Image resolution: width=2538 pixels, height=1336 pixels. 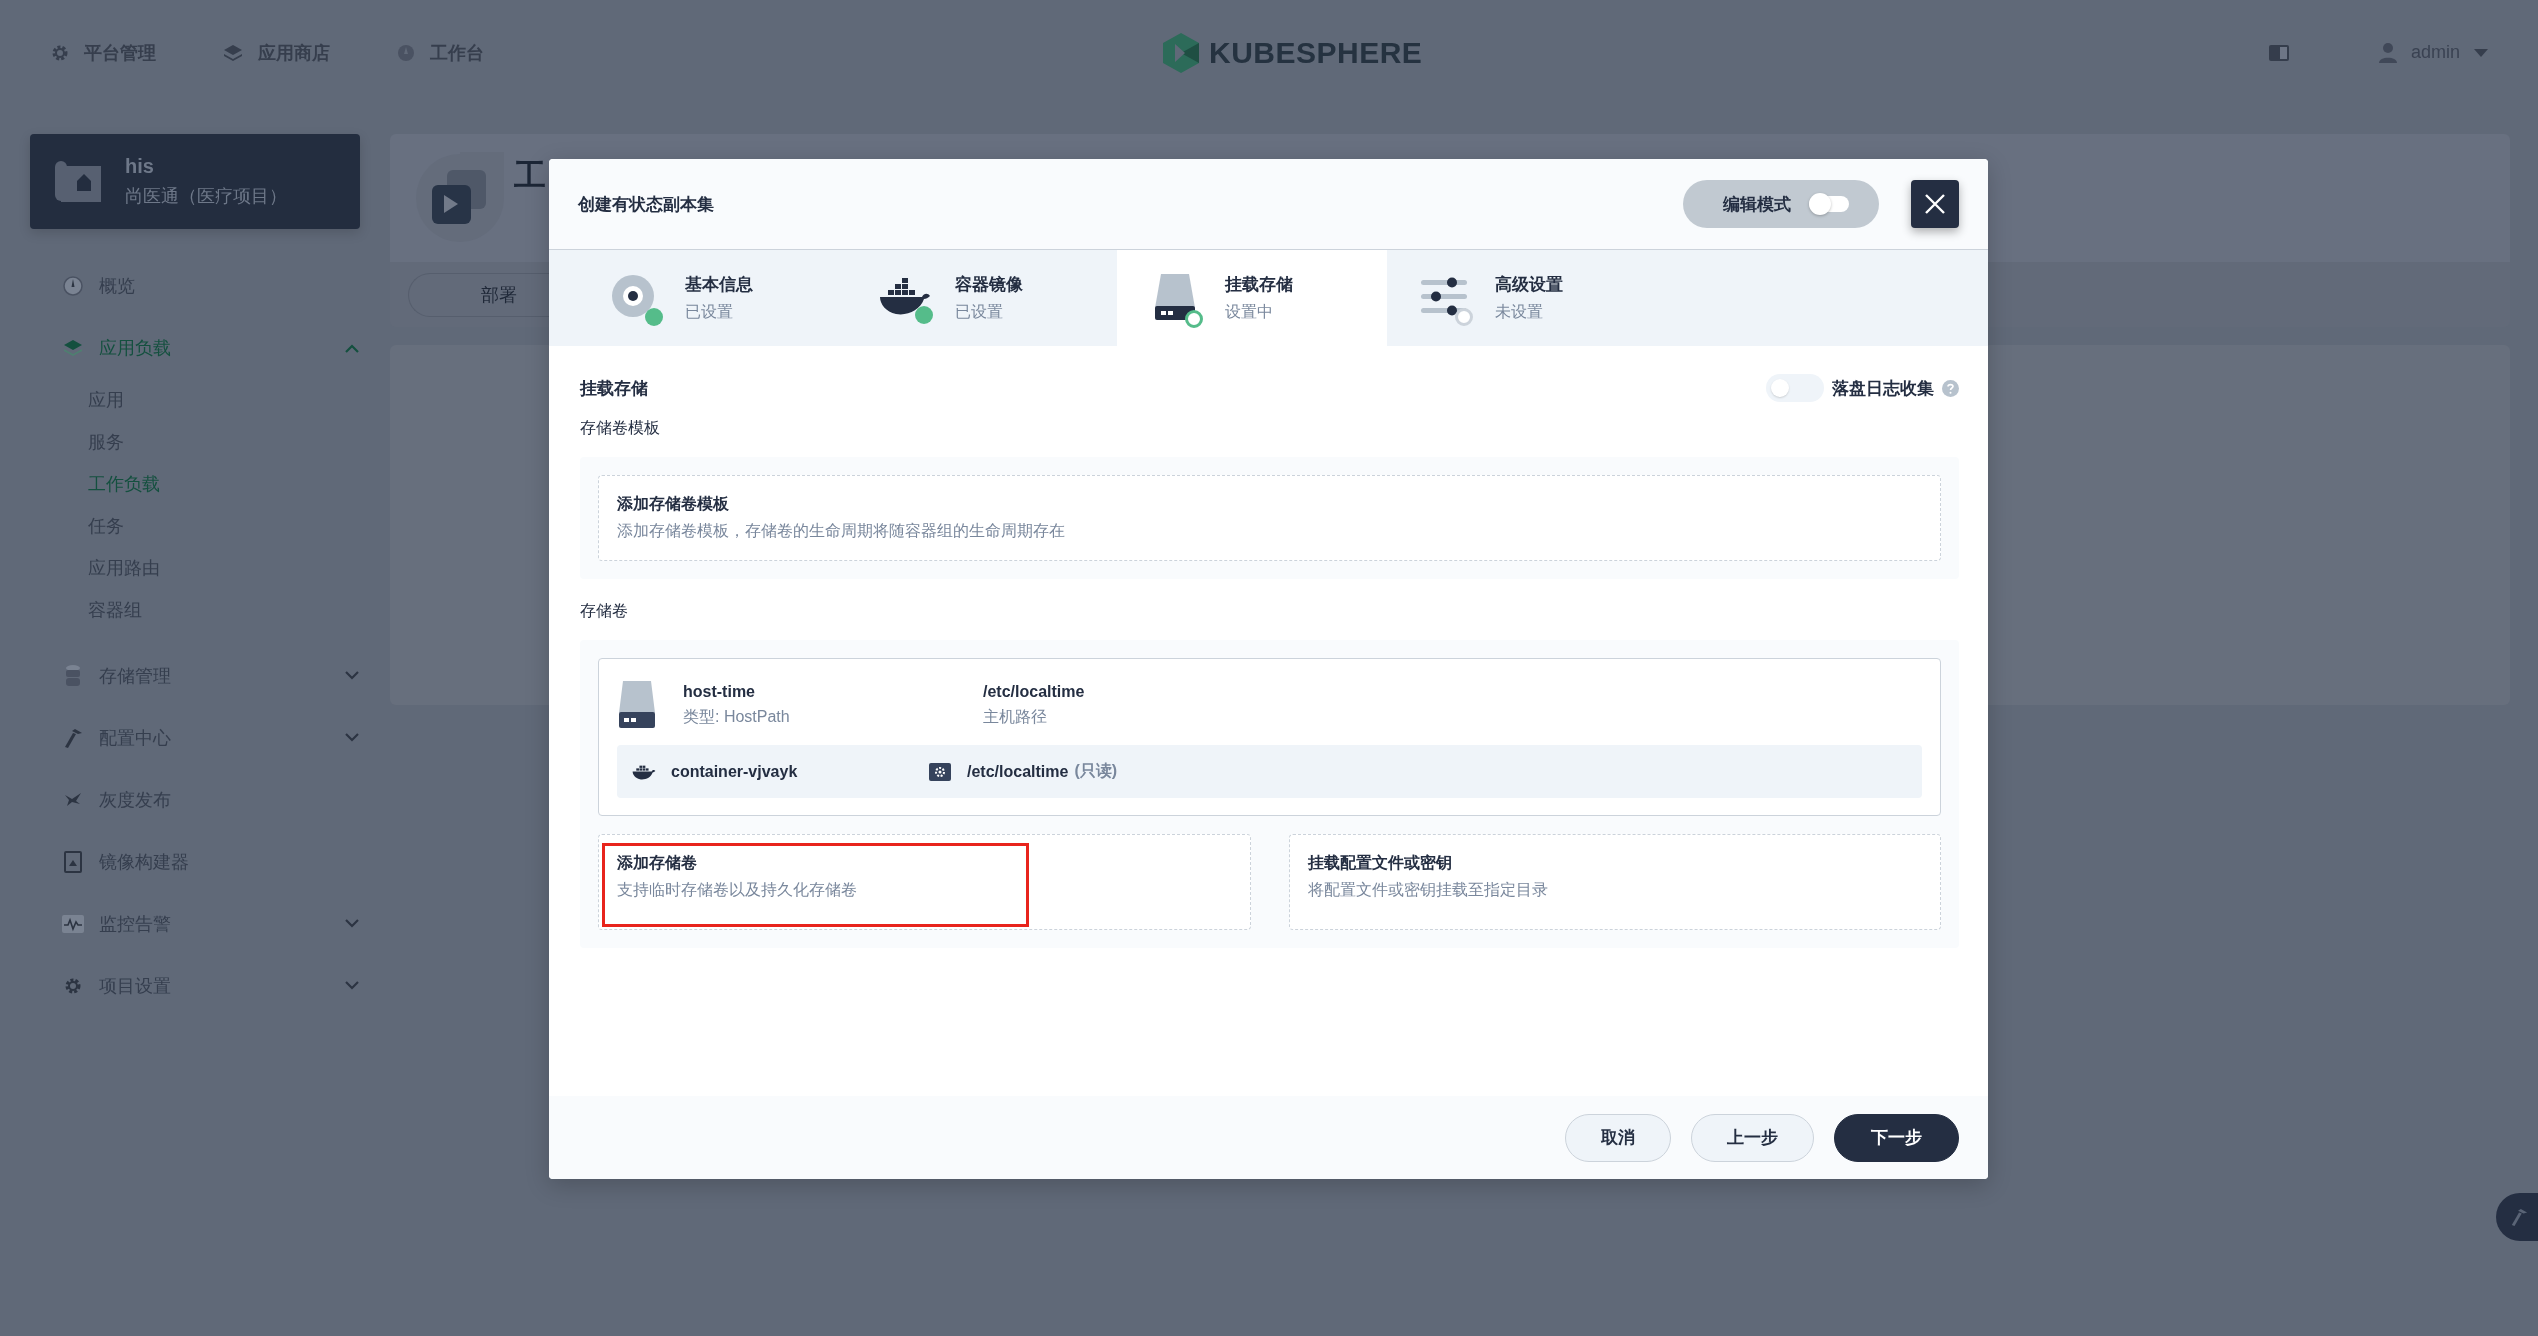 I want to click on volume-type: 类型: HostPath, so click(x=737, y=716).